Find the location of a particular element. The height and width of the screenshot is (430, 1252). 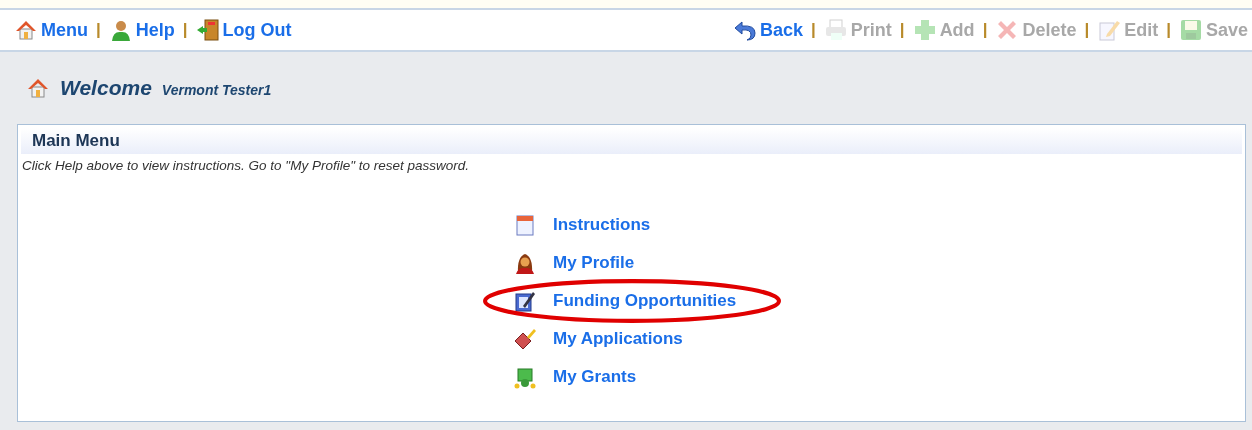

panel-title: Main Menu is located at coordinates (76, 141).